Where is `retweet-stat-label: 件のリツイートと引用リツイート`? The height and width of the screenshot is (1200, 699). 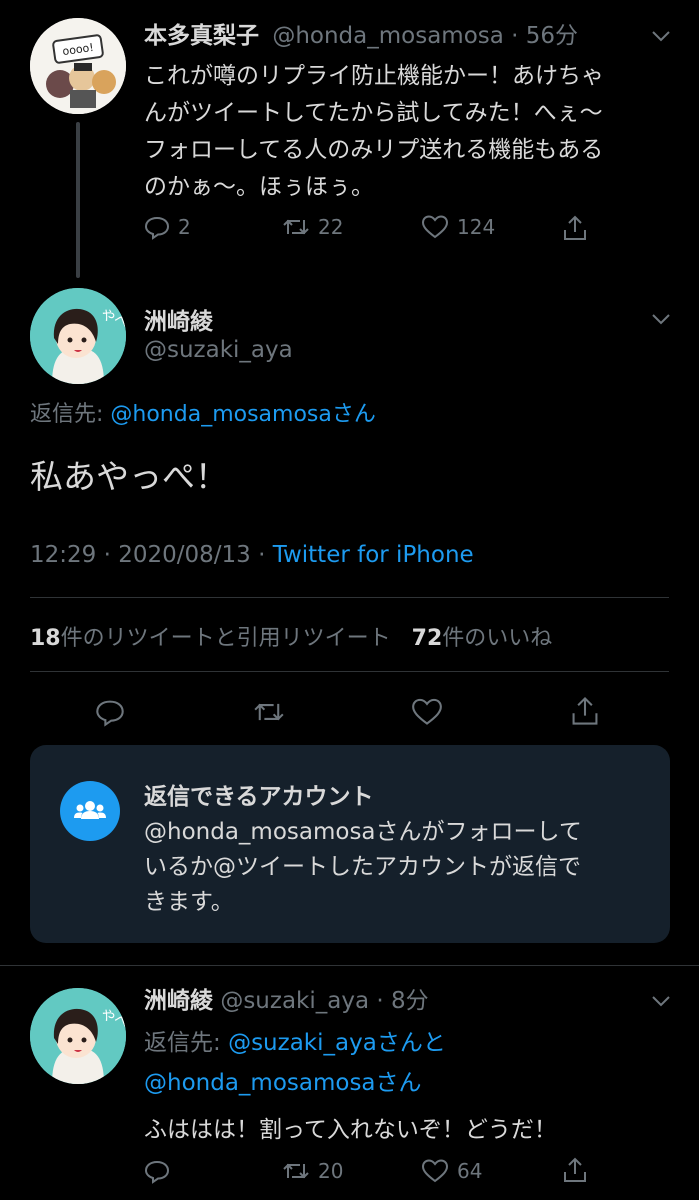 retweet-stat-label: 件のリツイートと引用リツイート is located at coordinates (225, 638).